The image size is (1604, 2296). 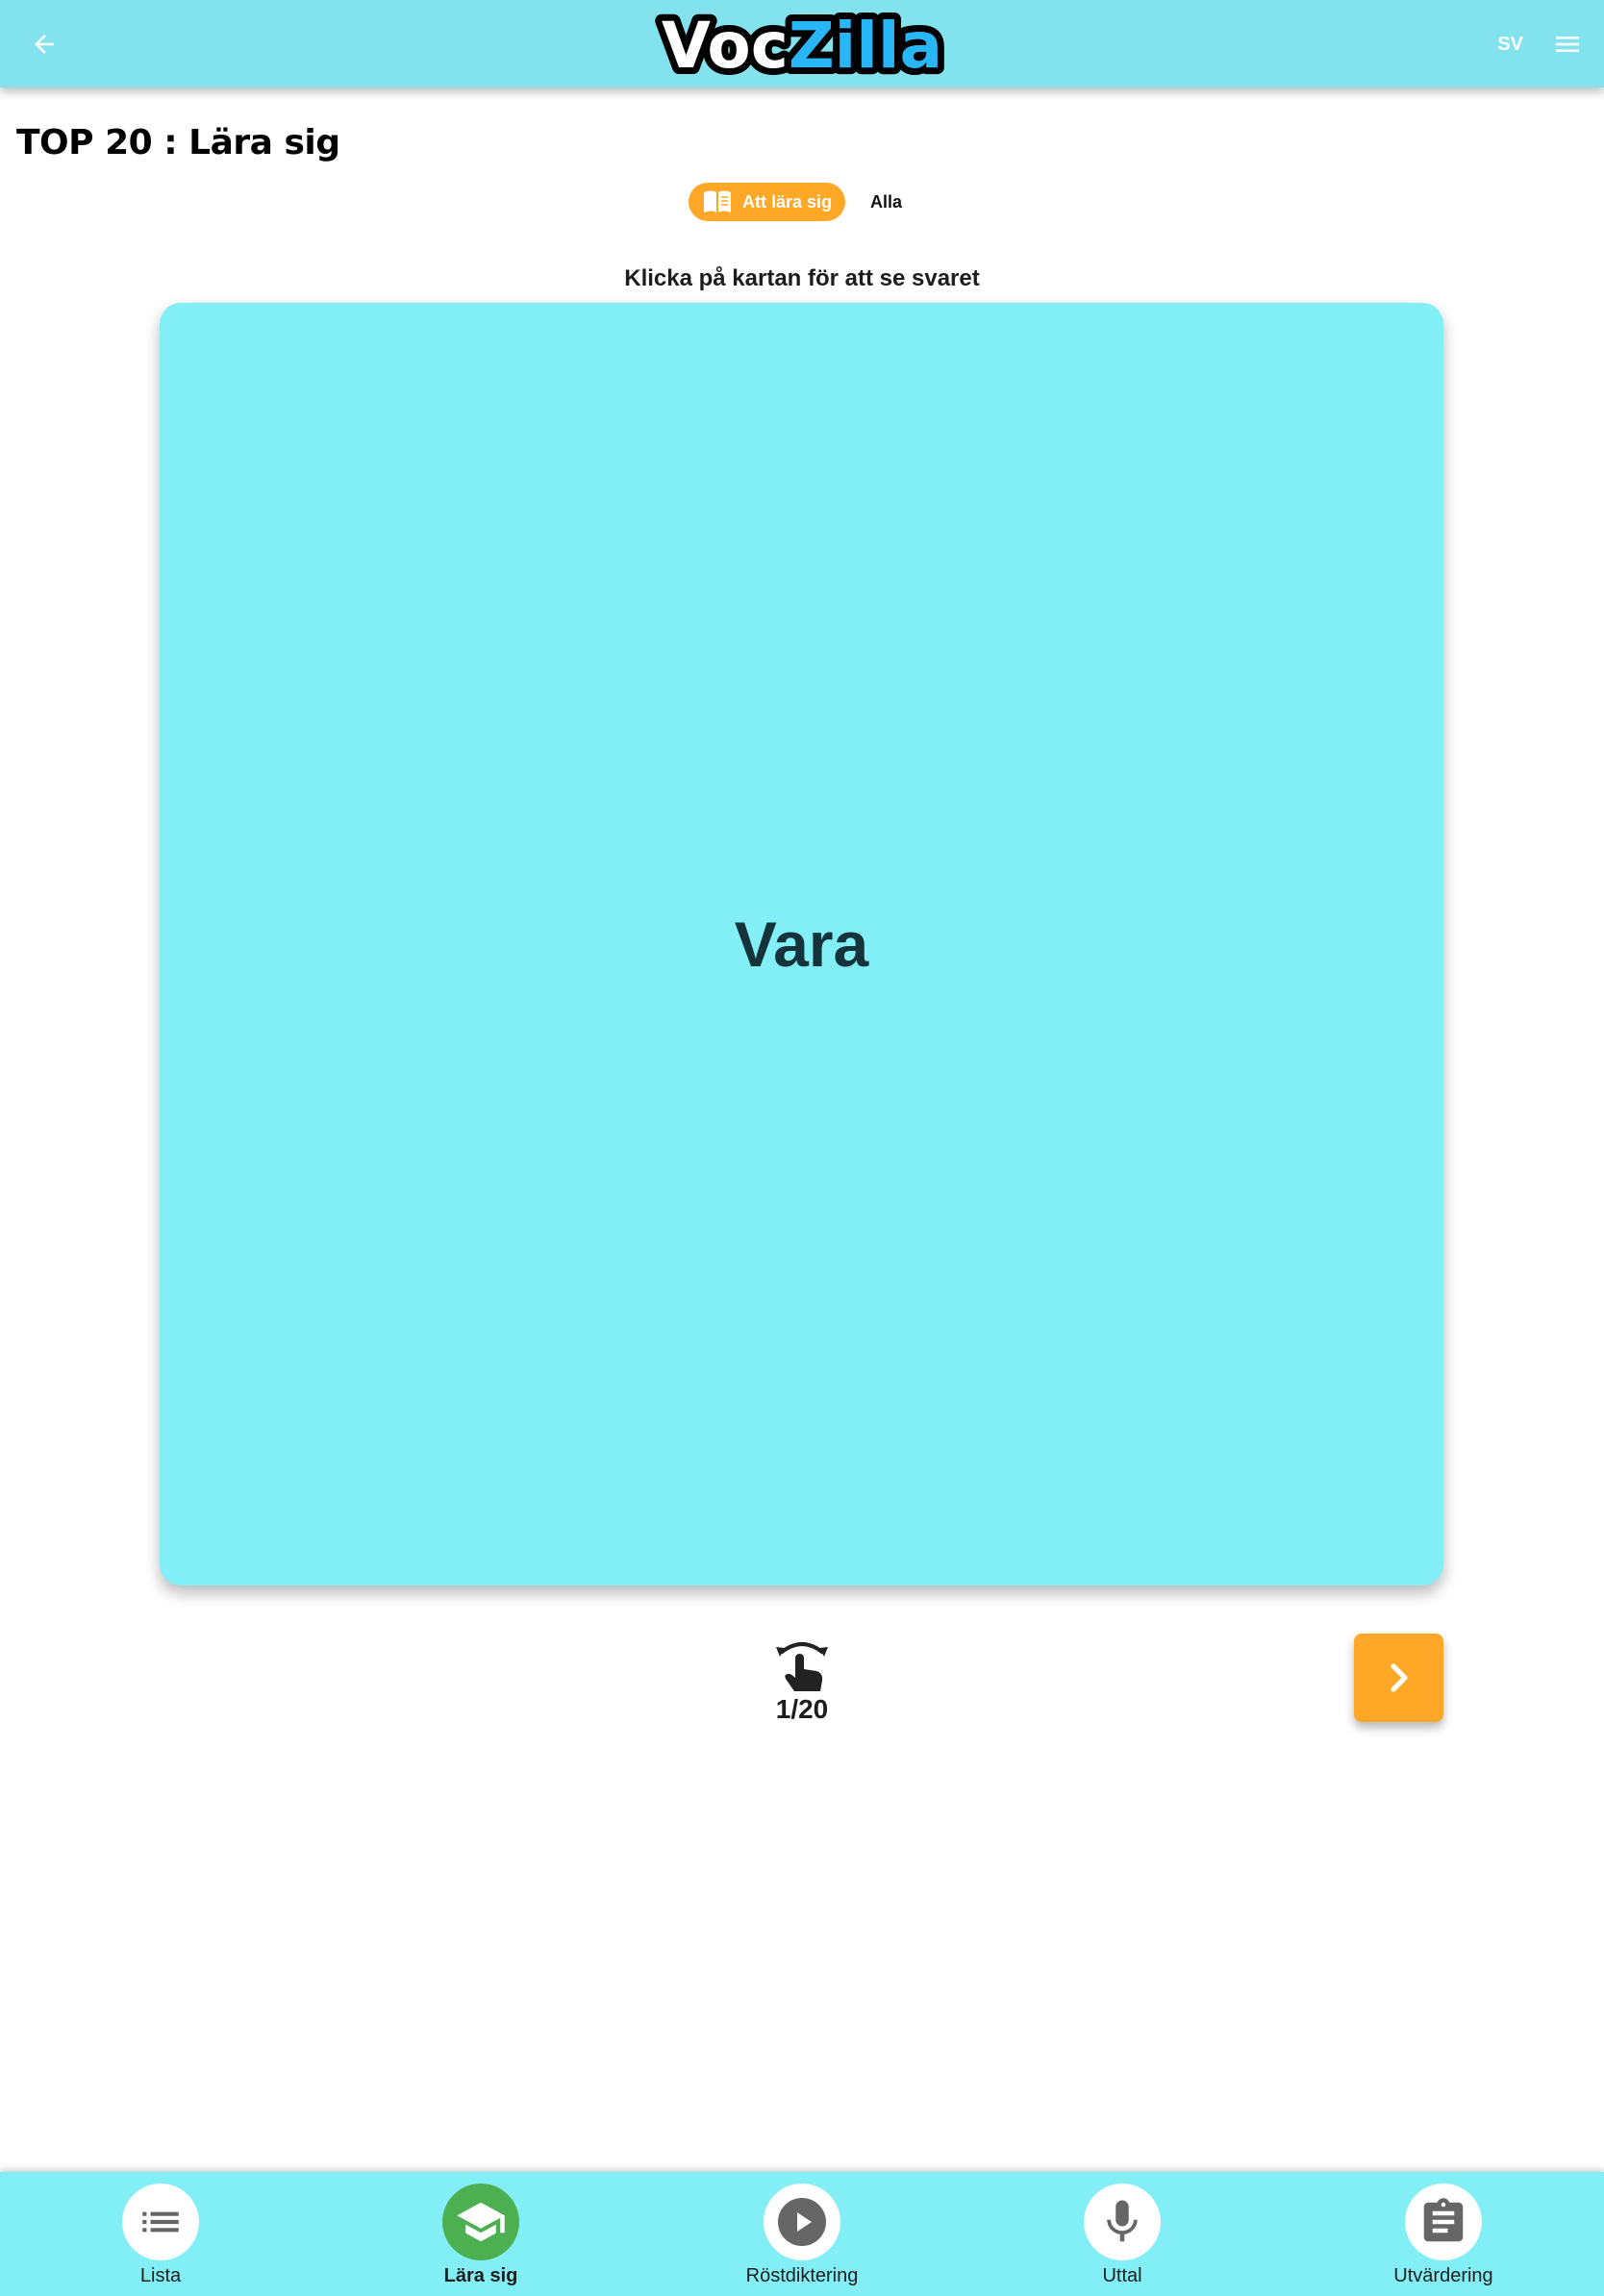 What do you see at coordinates (178, 142) in the screenshot?
I see `page-title: TOP 20 : Lära sig` at bounding box center [178, 142].